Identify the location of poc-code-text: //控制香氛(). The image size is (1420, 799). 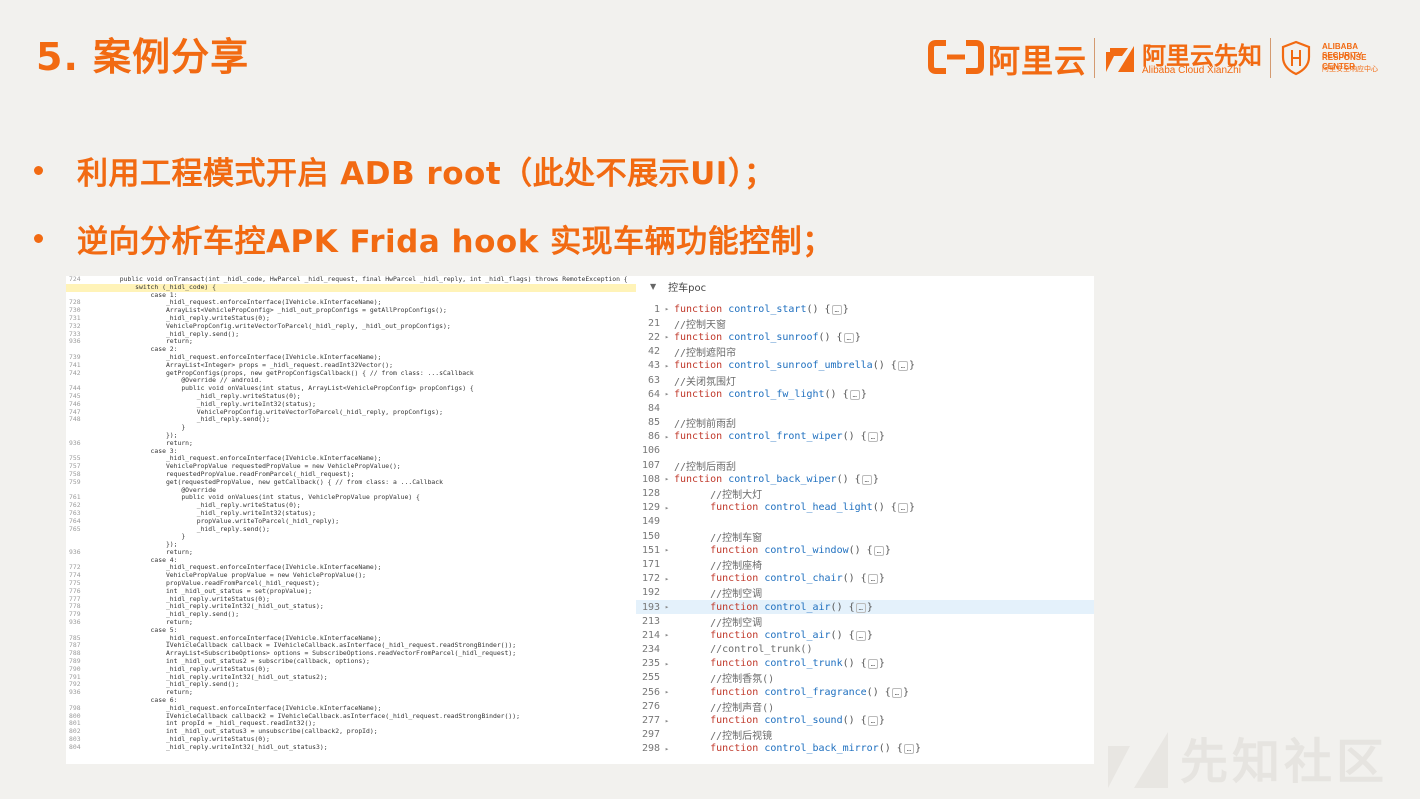
(724, 677).